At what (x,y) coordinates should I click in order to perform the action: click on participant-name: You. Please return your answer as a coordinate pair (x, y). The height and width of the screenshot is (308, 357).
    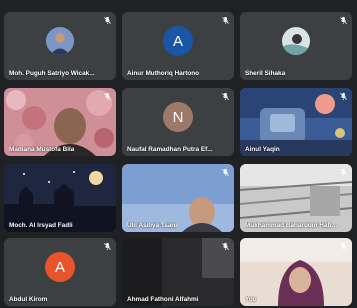
    Looking at the image, I should click on (251, 299).